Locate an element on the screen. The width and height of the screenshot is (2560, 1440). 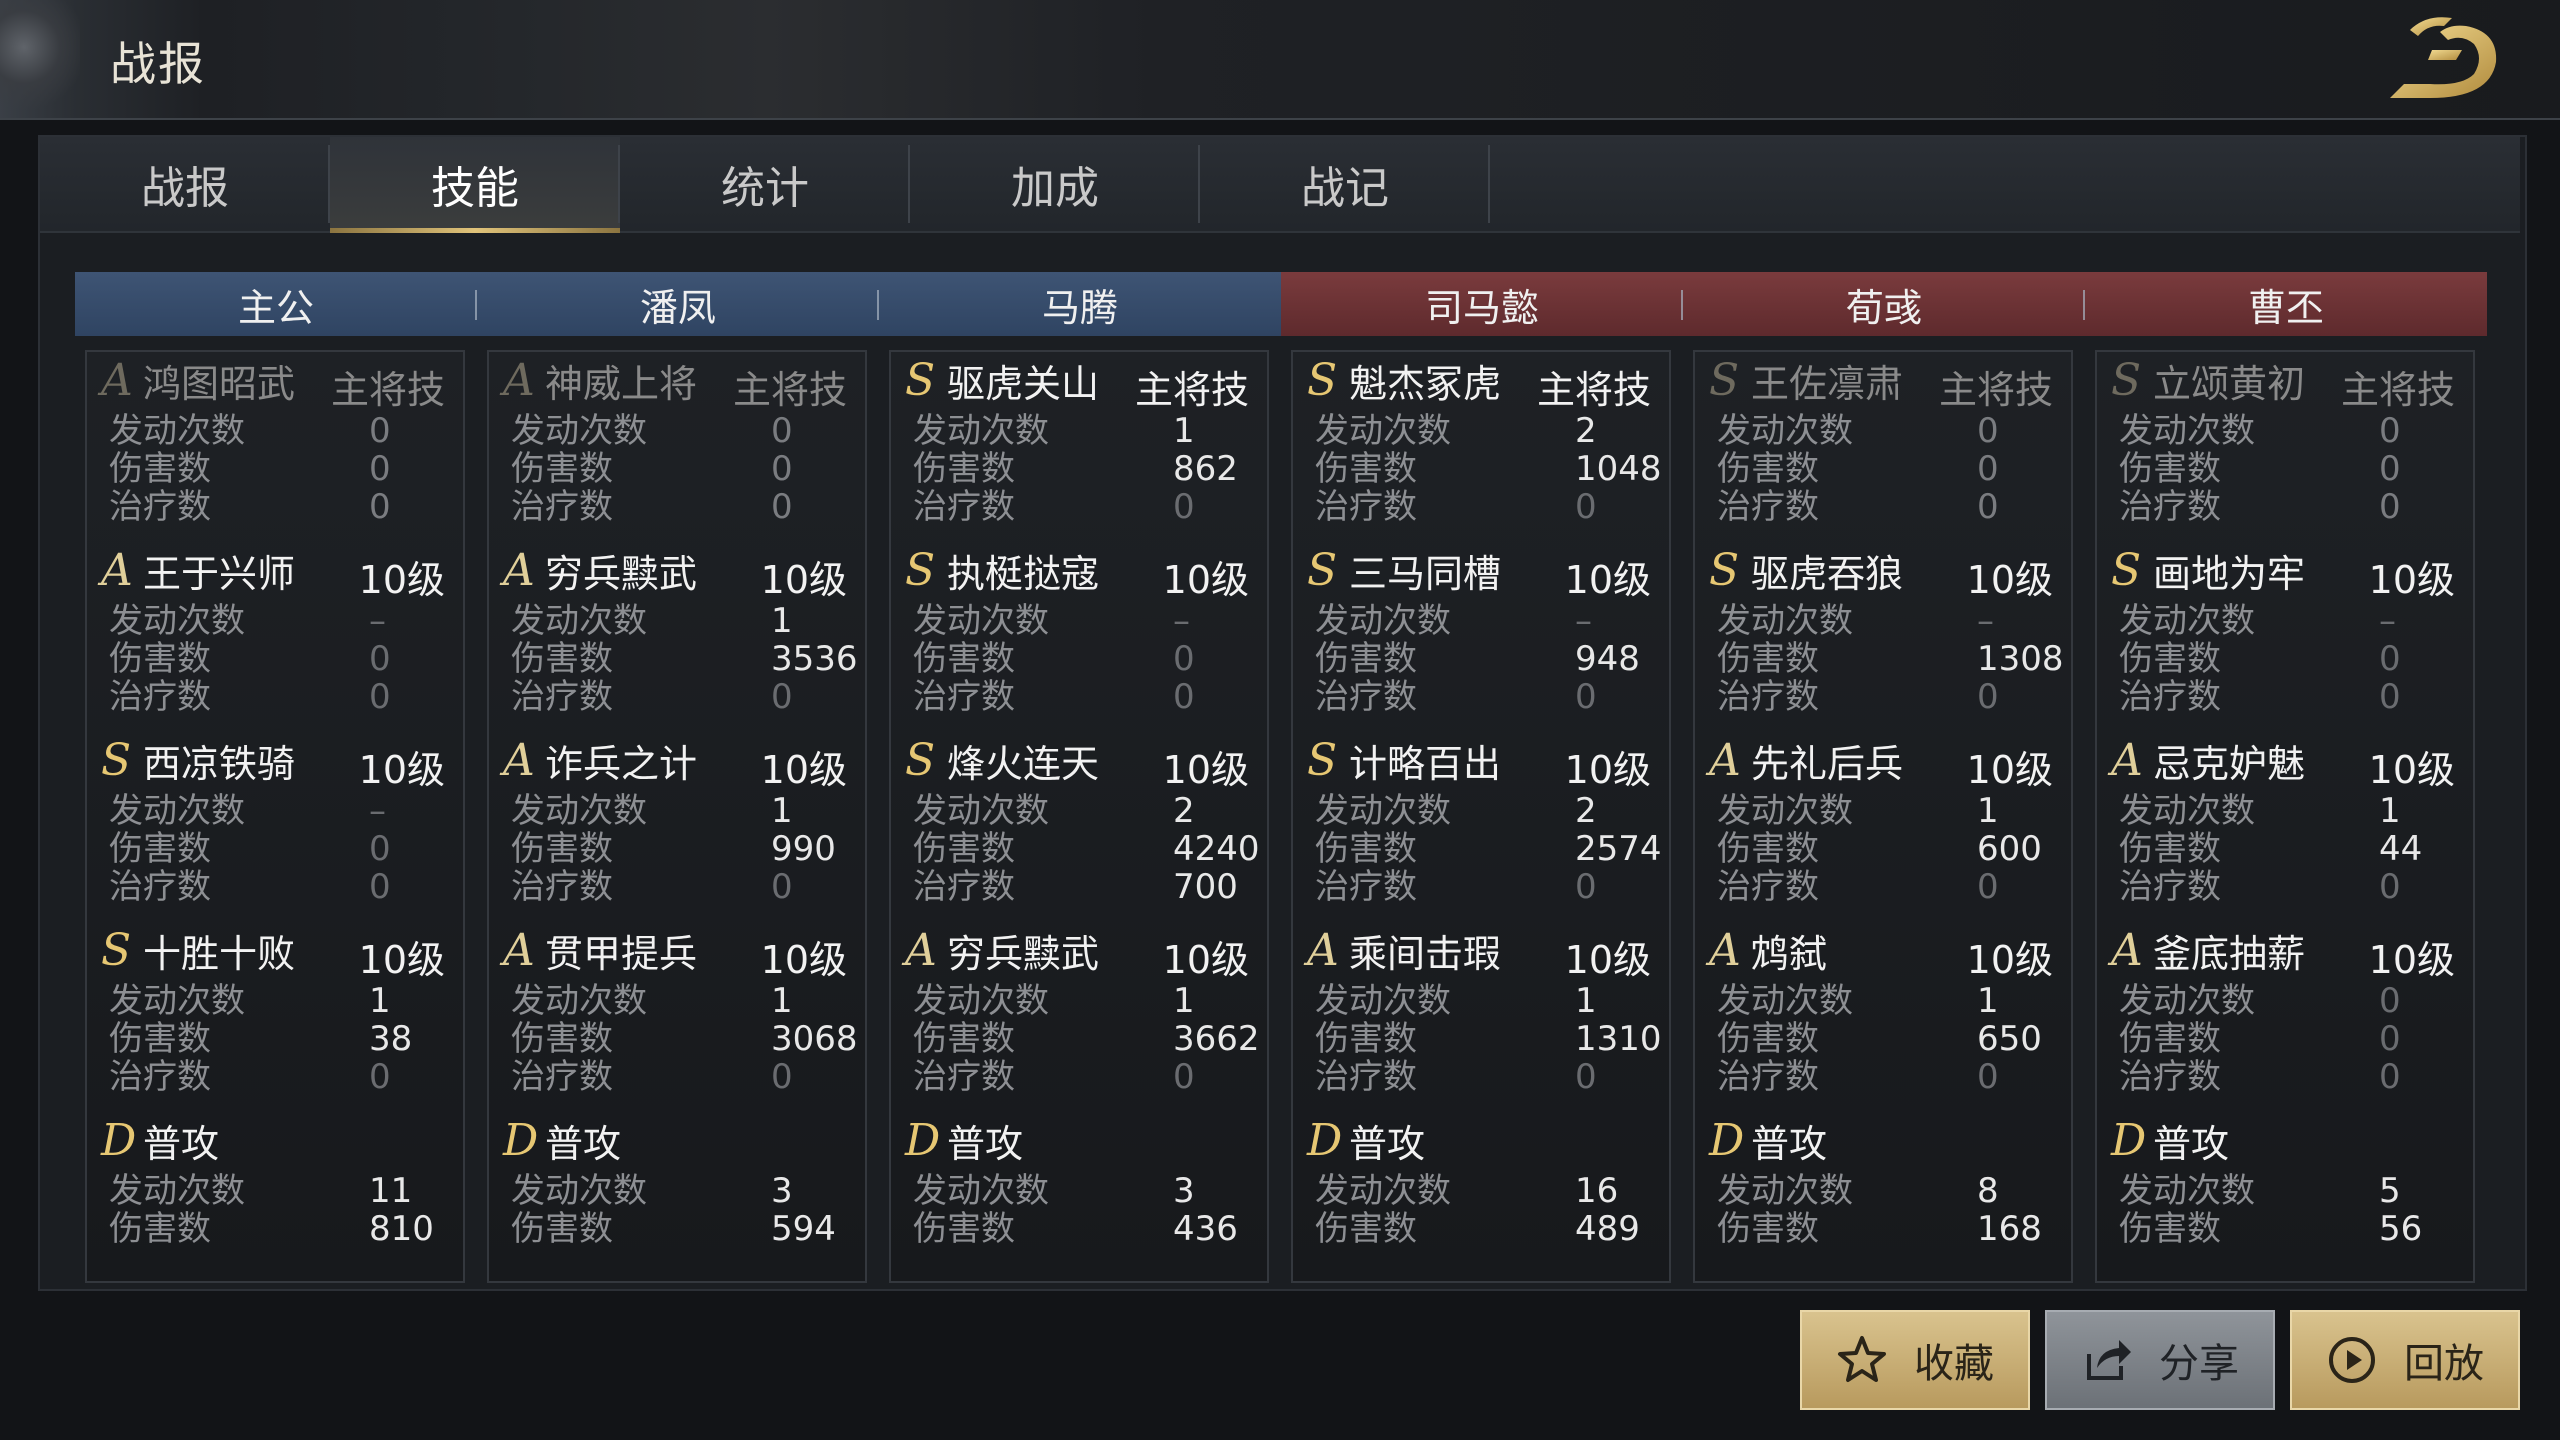
stat-value: 600 is located at coordinates (2009, 849).